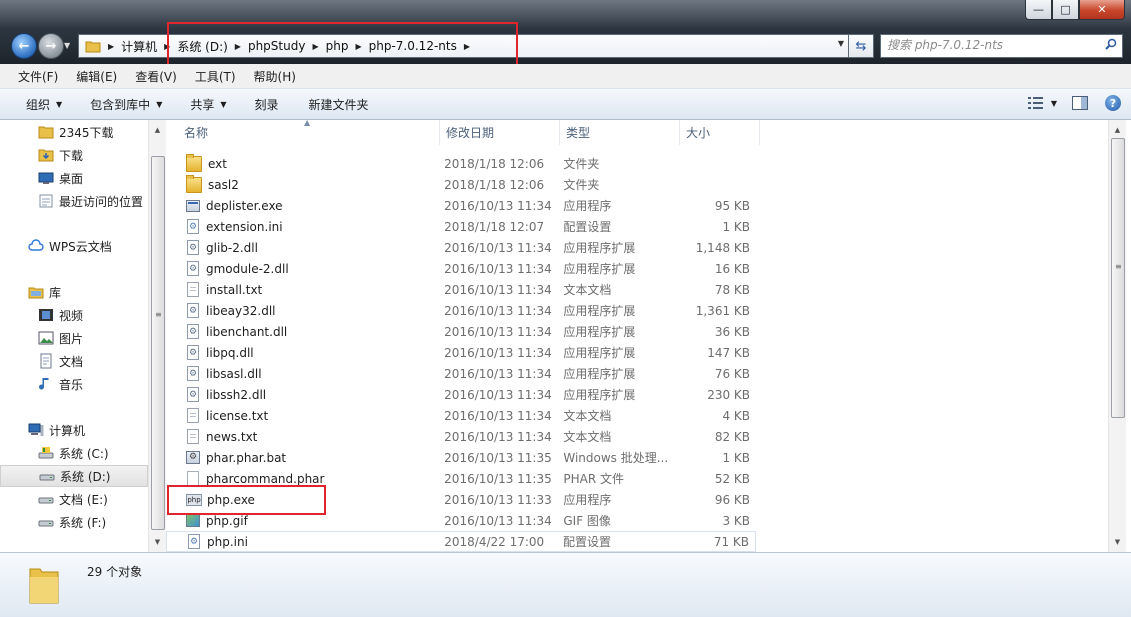  What do you see at coordinates (500, 132) in the screenshot?
I see `column-header-date: 修改日期` at bounding box center [500, 132].